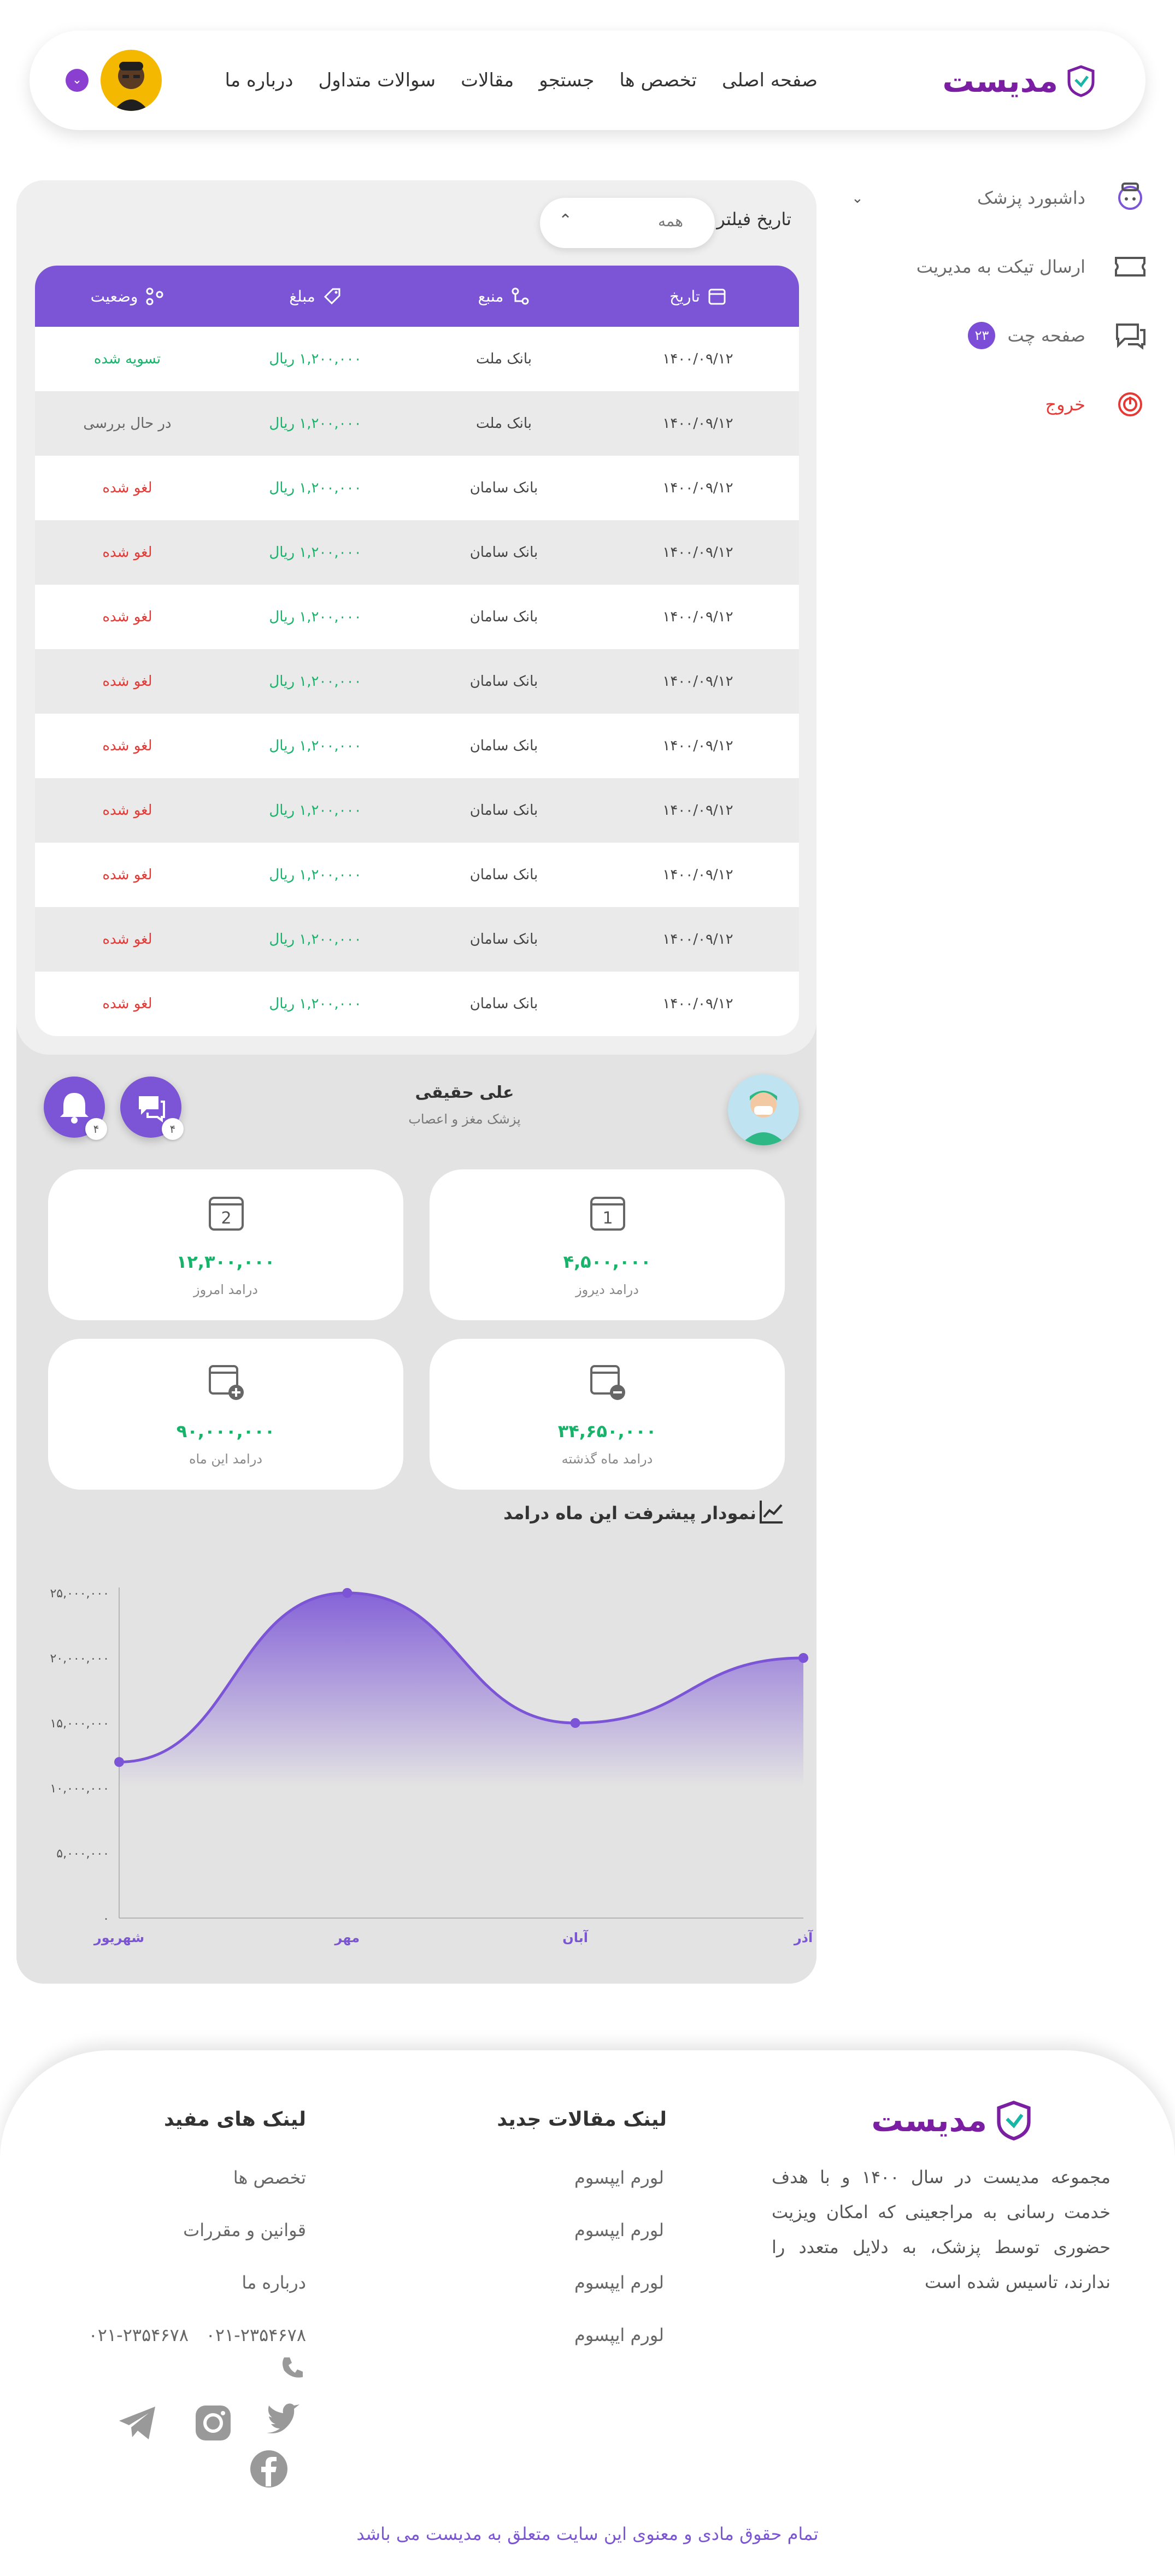 The image size is (1175, 2576). Describe the element at coordinates (82, 1854) in the screenshot. I see `y-tick-label: ۵,۰۰۰,۰۰۰` at that location.